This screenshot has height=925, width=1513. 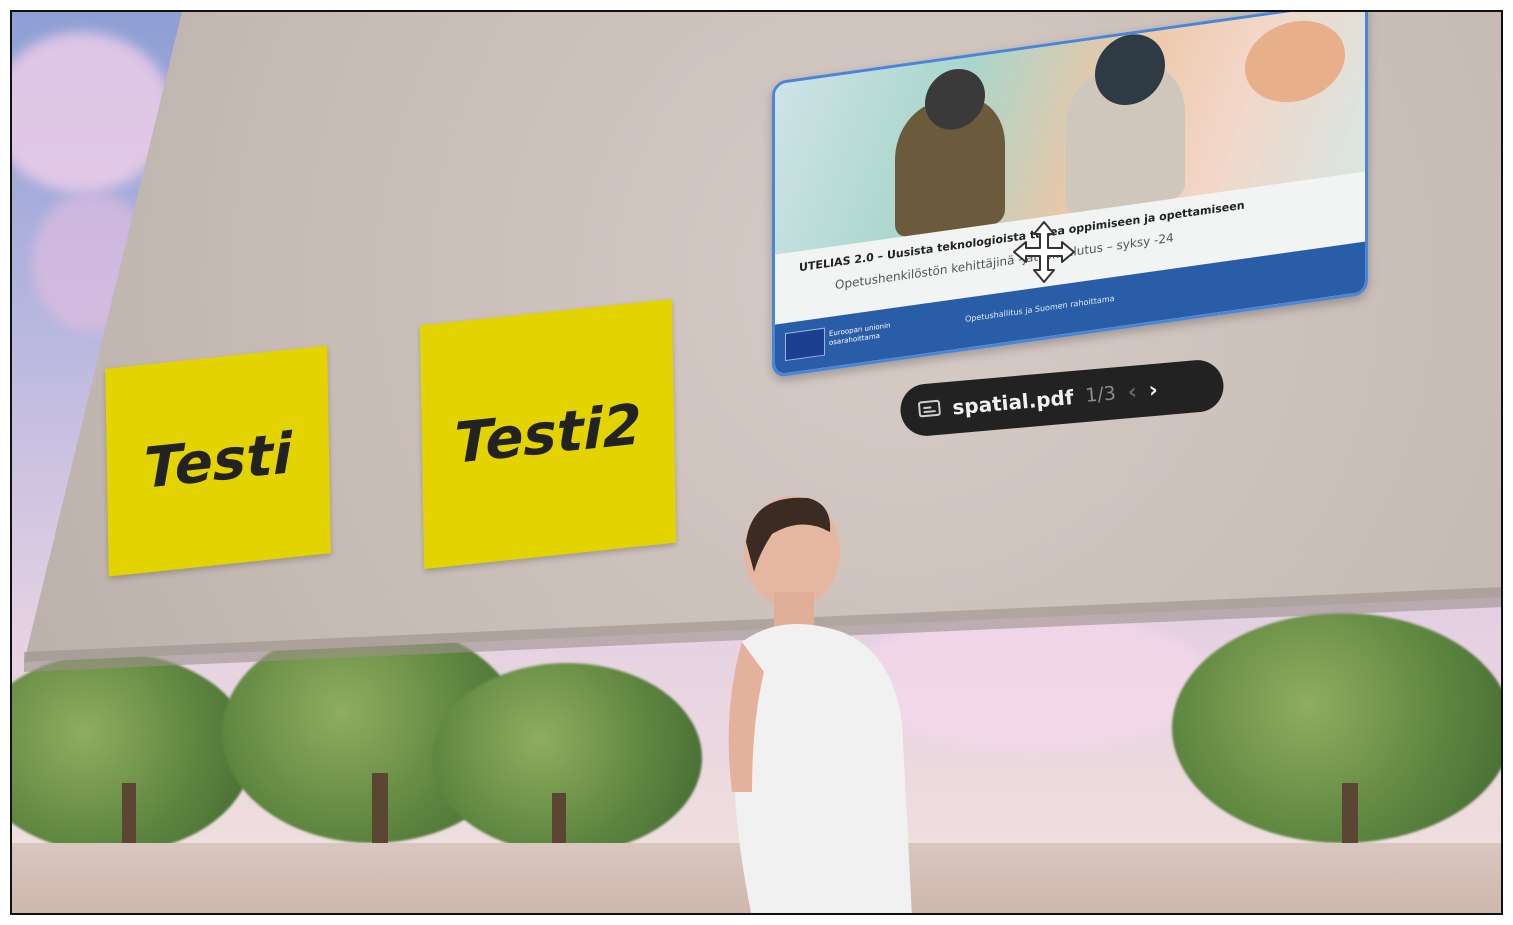 I want to click on sticky-note-text: Testi, so click(x=218, y=461).